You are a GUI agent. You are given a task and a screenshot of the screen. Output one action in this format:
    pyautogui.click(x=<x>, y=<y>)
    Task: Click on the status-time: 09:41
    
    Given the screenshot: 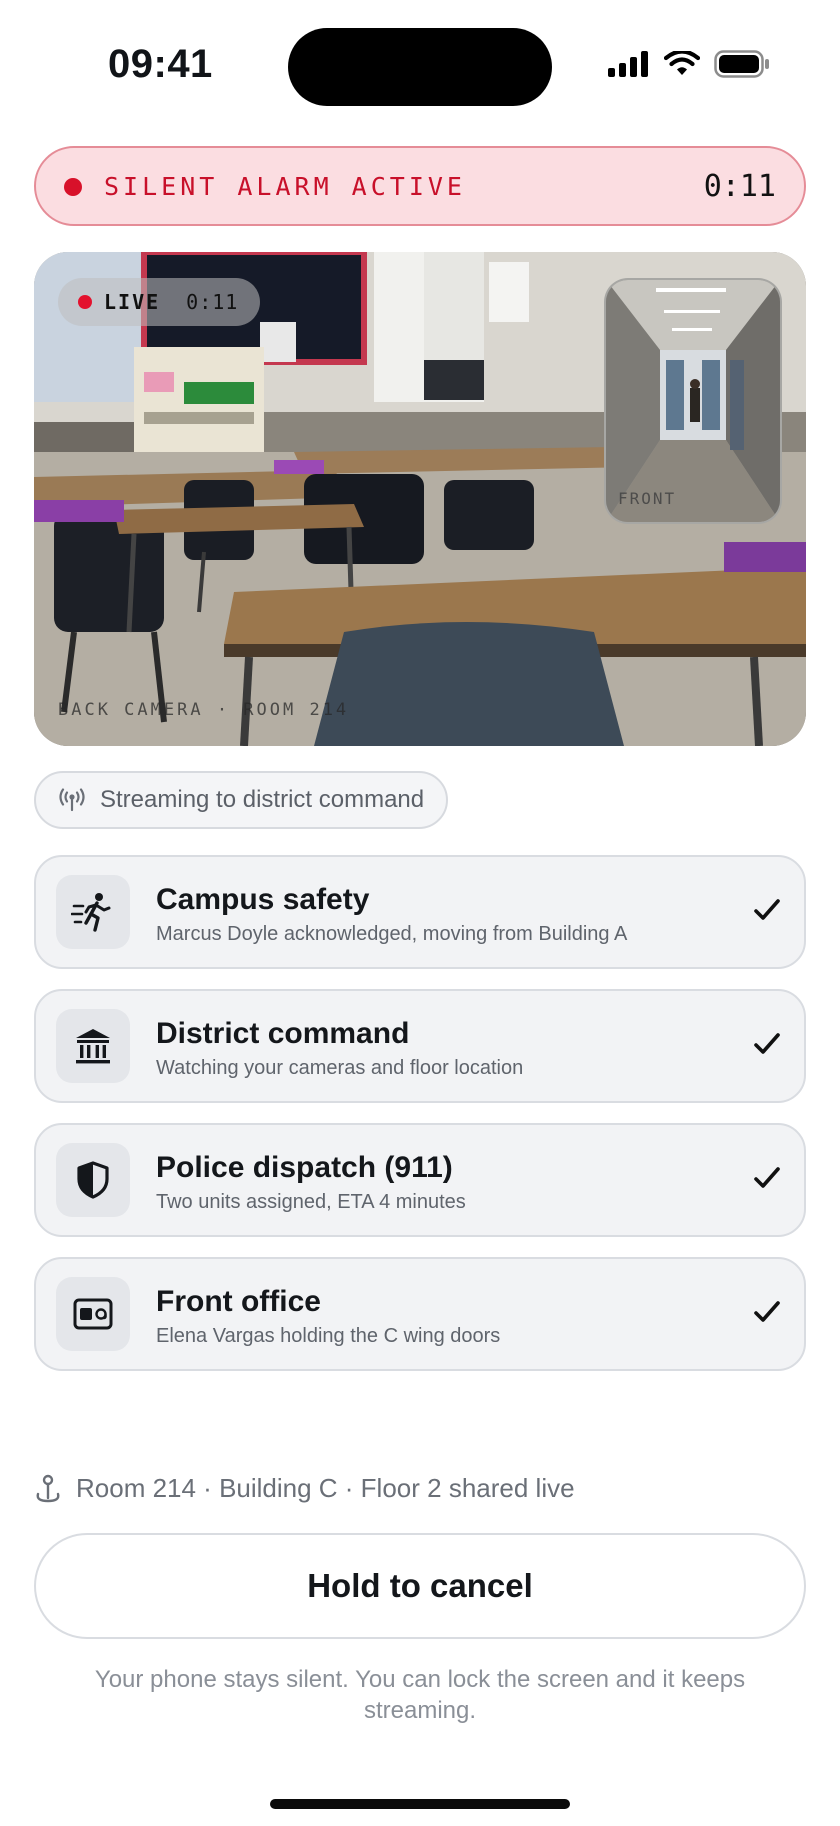 What is the action you would take?
    pyautogui.click(x=160, y=64)
    